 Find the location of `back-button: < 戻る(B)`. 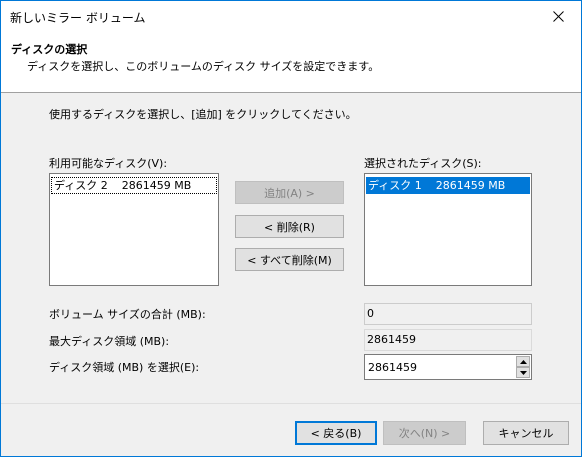

back-button: < 戻る(B) is located at coordinates (336, 433).